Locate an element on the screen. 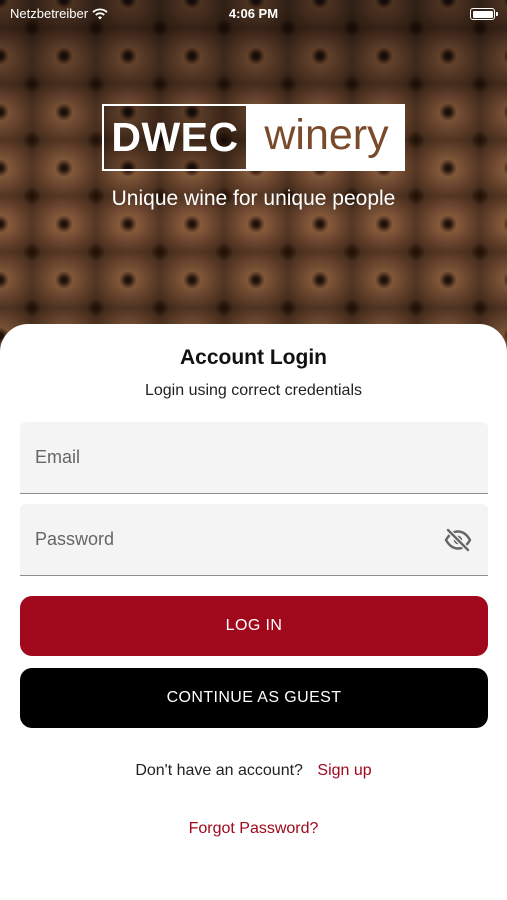 Image resolution: width=507 pixels, height=900 pixels. signup-link: Sign up is located at coordinates (344, 770).